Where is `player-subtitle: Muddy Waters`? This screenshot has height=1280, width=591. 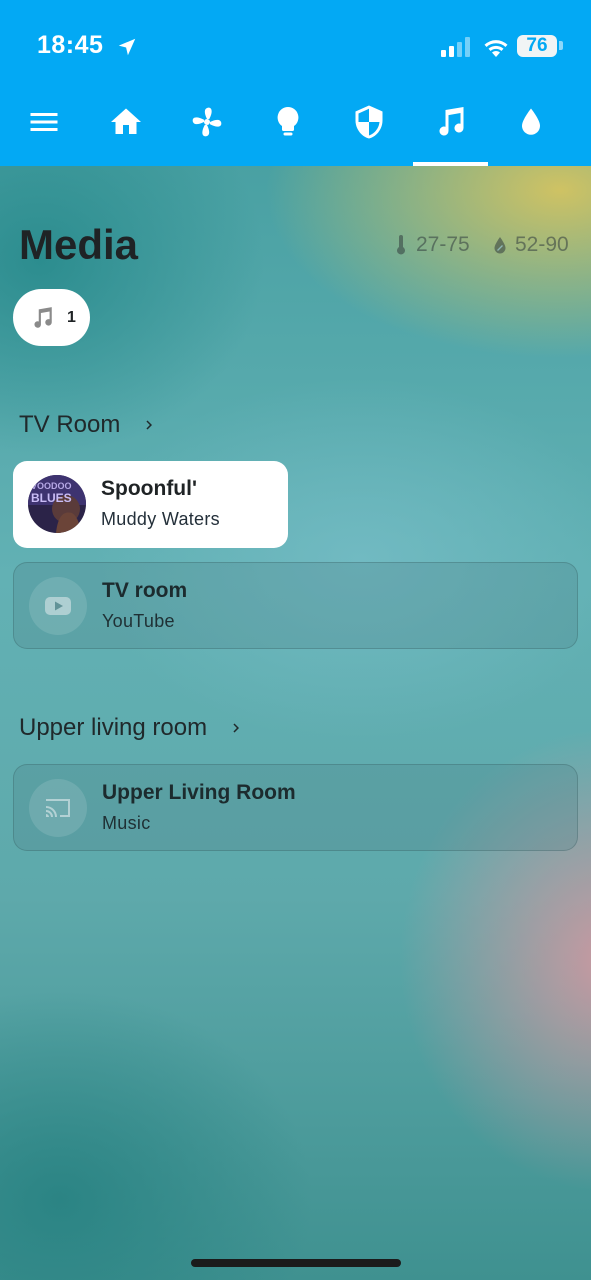 player-subtitle: Muddy Waters is located at coordinates (160, 519).